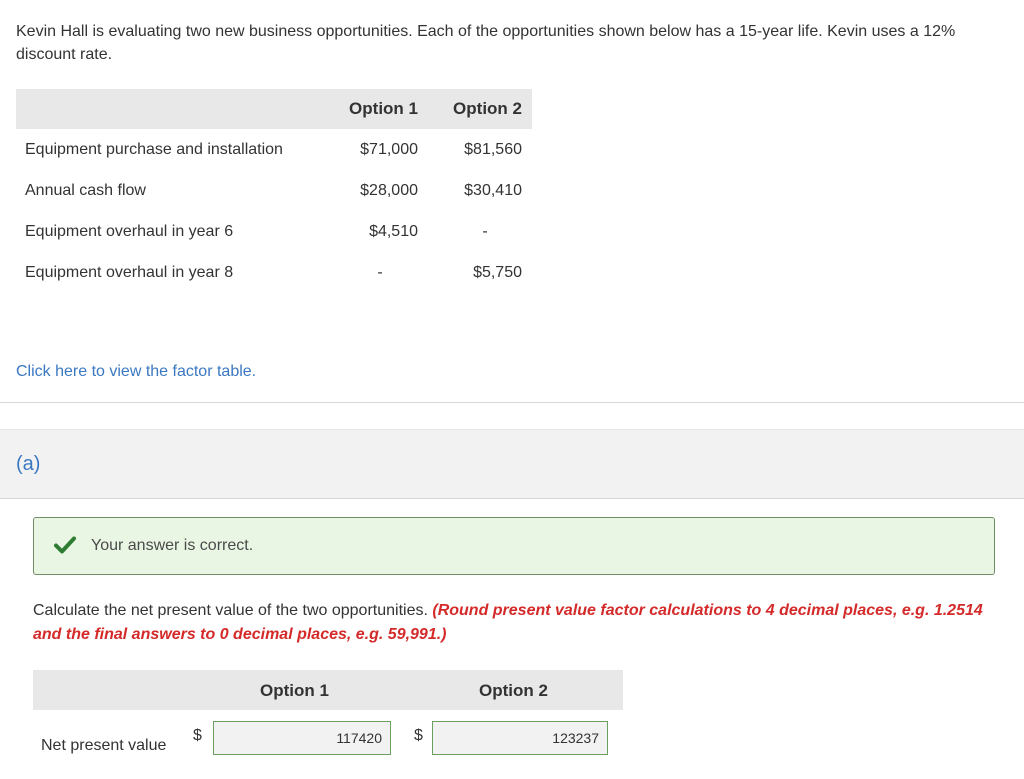  I want to click on npv-option-1-input, so click(302, 738).